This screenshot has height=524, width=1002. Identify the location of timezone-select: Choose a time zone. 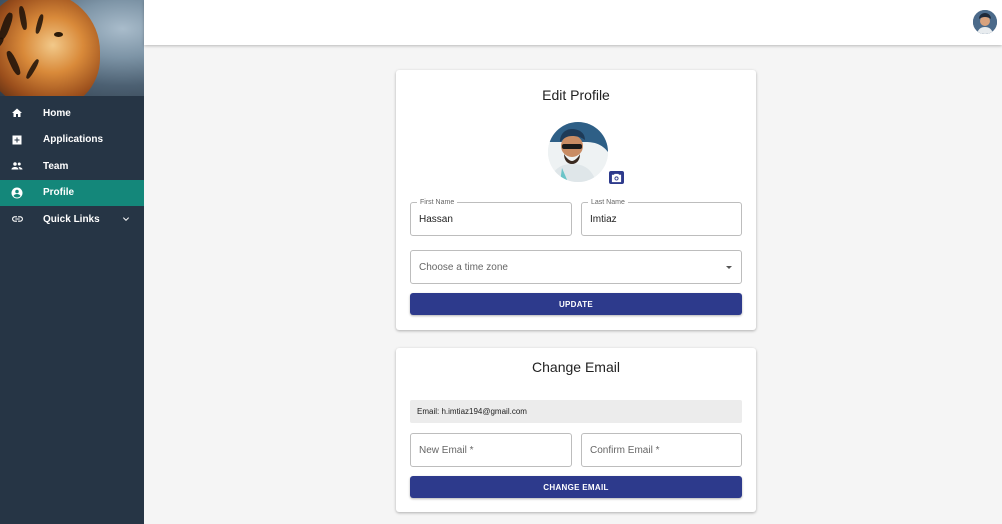
(576, 267).